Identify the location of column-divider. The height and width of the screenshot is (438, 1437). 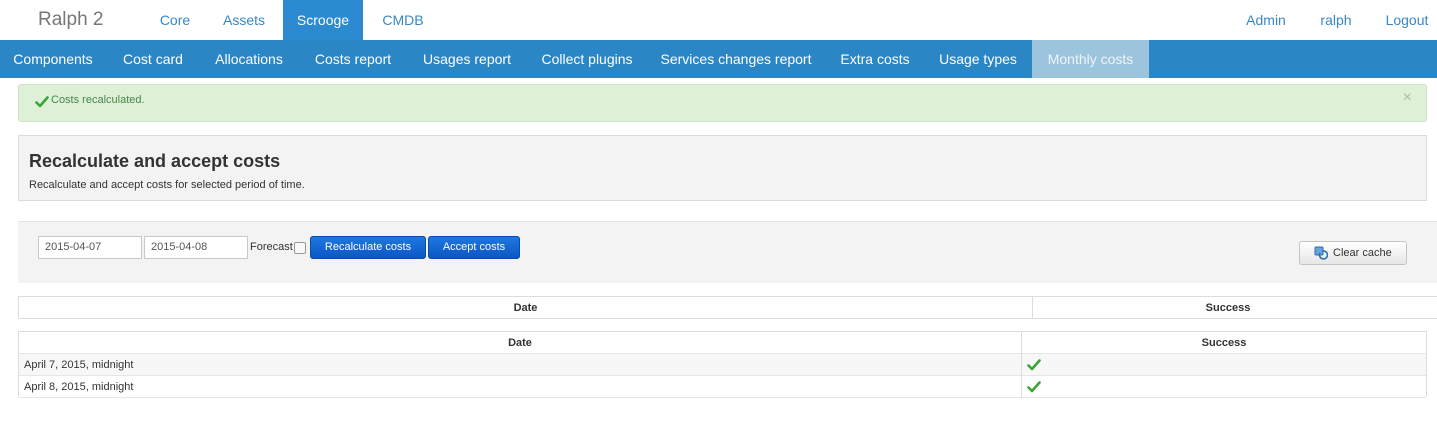
(1021, 365).